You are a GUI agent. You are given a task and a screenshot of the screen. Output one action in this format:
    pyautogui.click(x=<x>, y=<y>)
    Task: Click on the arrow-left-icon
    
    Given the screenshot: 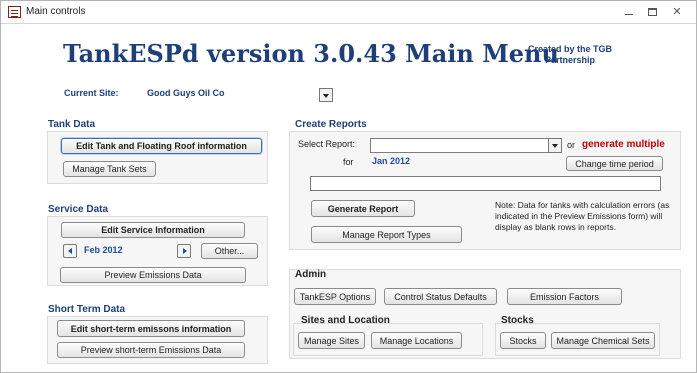 What is the action you would take?
    pyautogui.click(x=70, y=251)
    